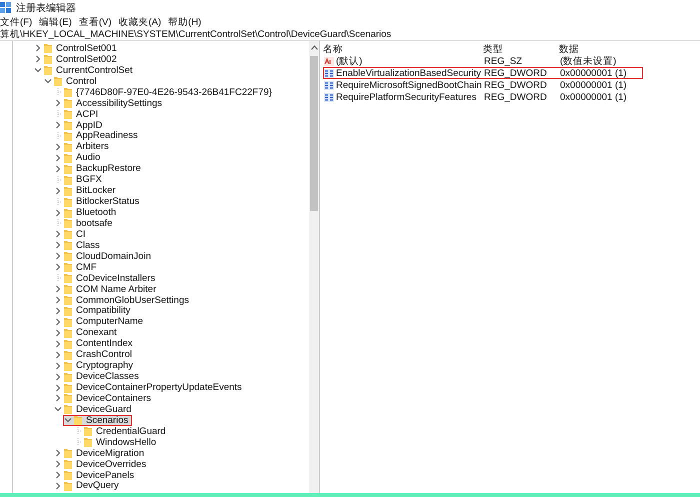 This screenshot has width=700, height=497. Describe the element at coordinates (483, 61) in the screenshot. I see `value-row: (默认) REG_SZ (数值未设置)` at that location.